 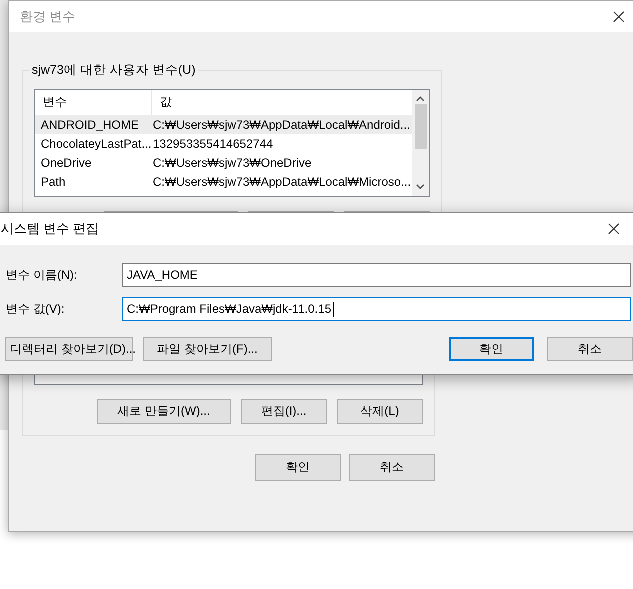 I want to click on field-label: 변수 값(V):, so click(x=36, y=309).